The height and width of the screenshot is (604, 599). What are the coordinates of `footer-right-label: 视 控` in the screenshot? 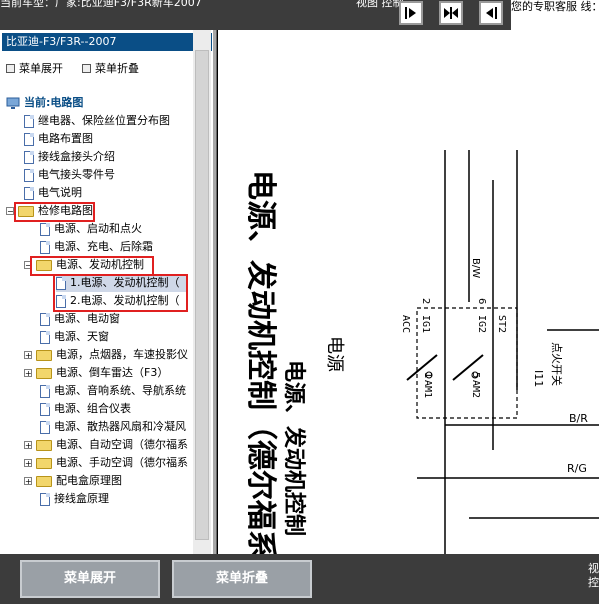 It's located at (593, 575).